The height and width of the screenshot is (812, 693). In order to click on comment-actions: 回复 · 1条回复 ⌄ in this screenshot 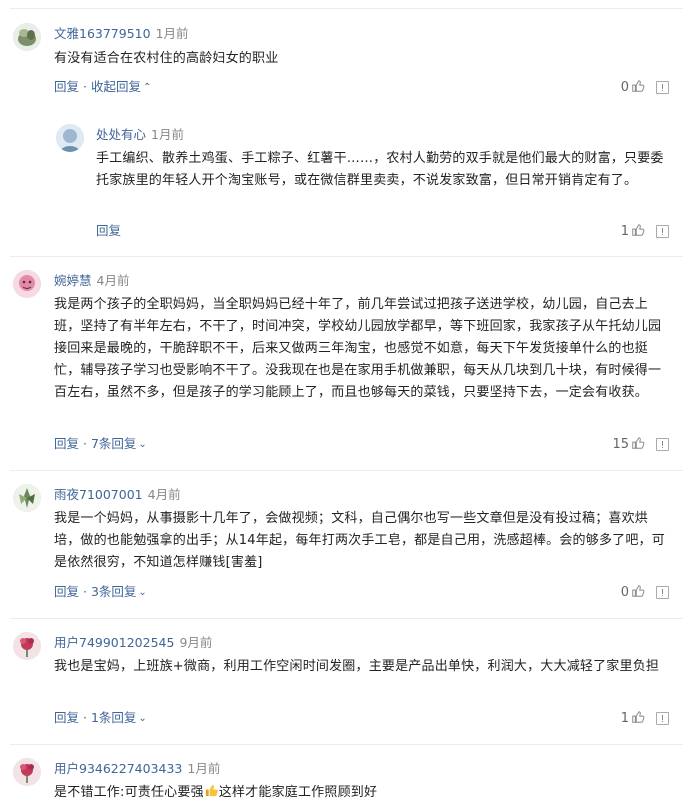, I will do `click(100, 717)`.